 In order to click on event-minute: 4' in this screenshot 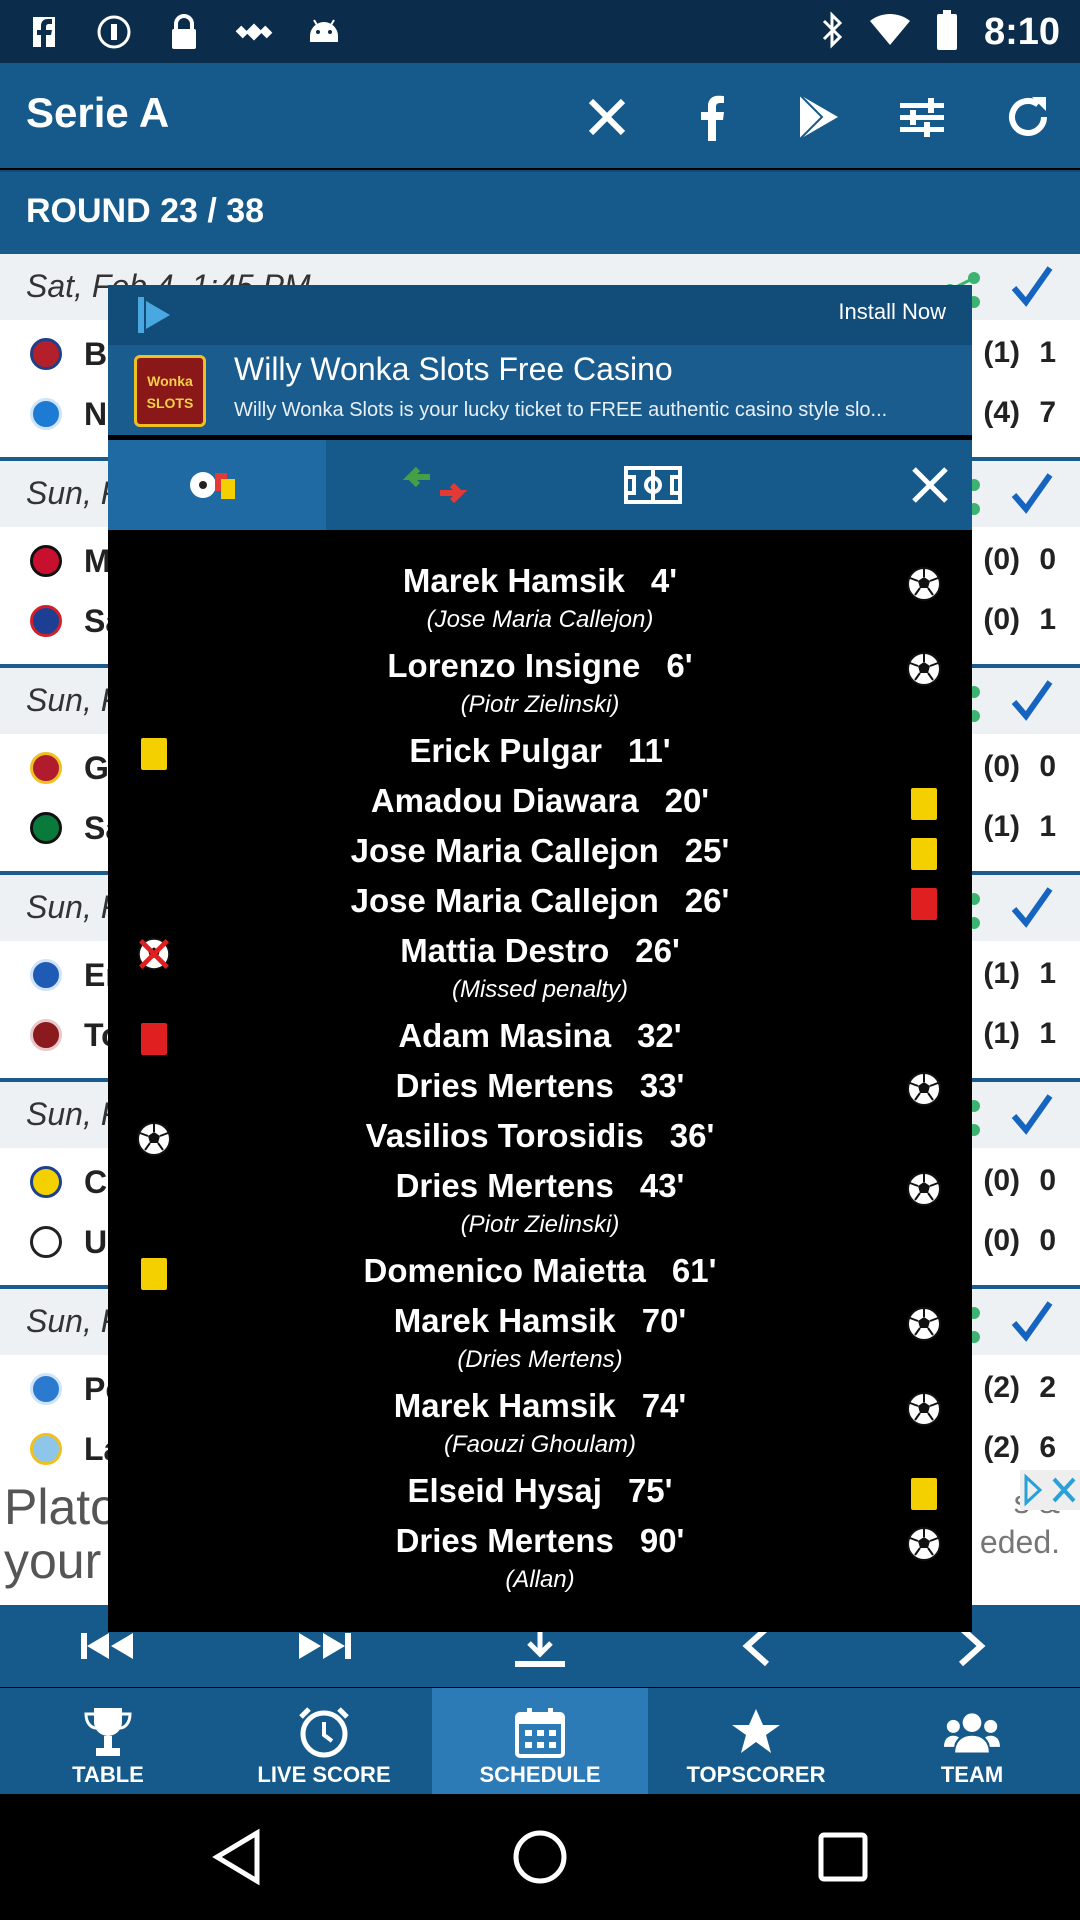, I will do `click(664, 580)`.